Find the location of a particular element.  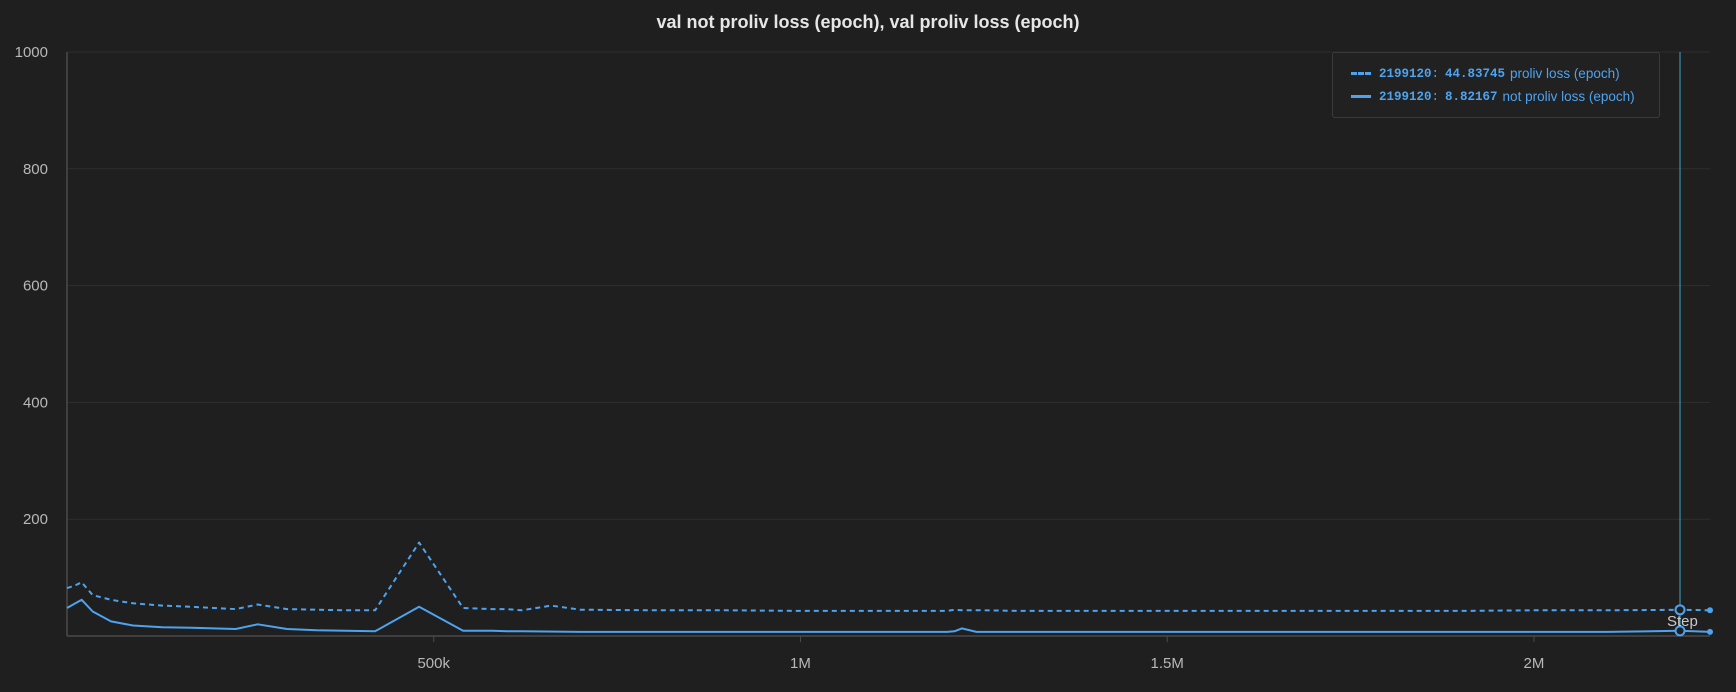

legend-entry-proliv: 2199120 : 44.83745 proliv loss (epoch) is located at coordinates (1505, 73).